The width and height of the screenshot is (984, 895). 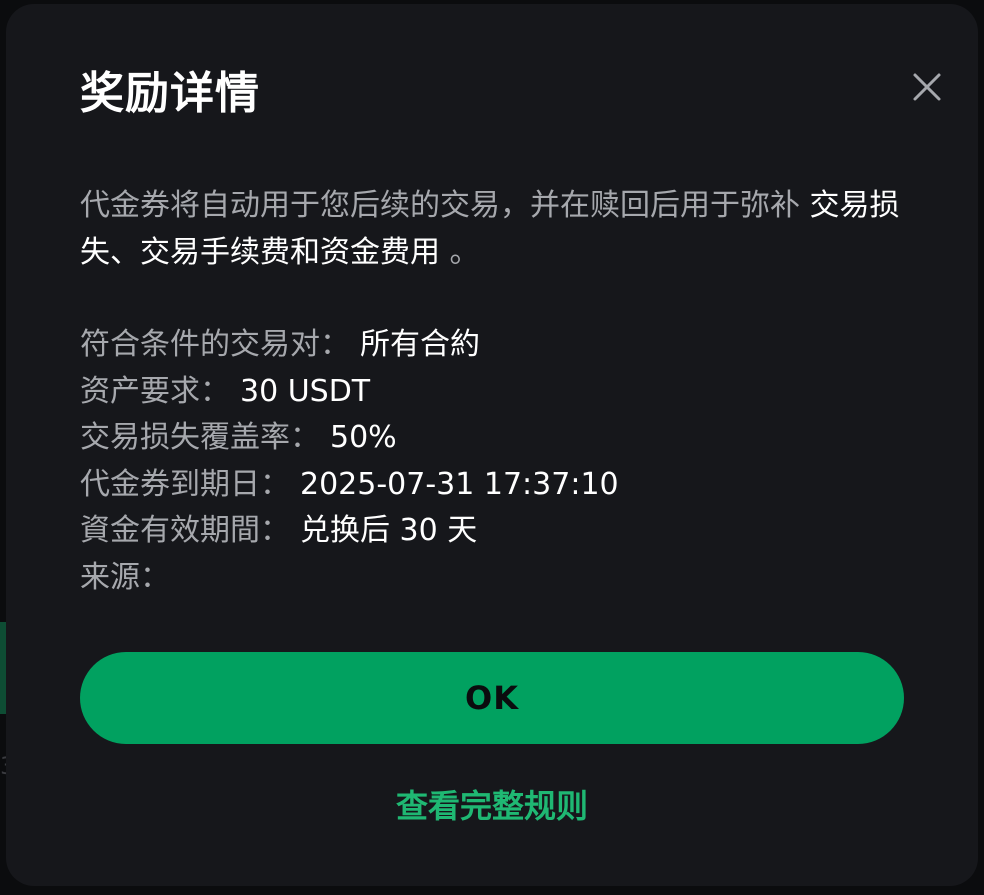 I want to click on detail-row-eligible-pairs: 符合条件的交易对： 所有合約, so click(x=495, y=345).